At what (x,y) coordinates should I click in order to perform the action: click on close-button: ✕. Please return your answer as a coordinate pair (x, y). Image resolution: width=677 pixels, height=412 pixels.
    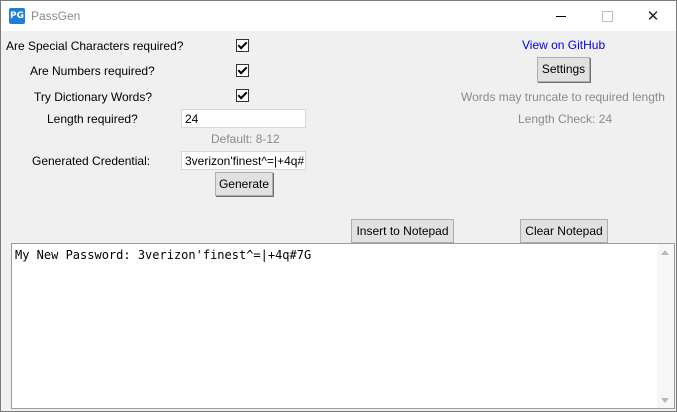
    Looking at the image, I should click on (653, 16).